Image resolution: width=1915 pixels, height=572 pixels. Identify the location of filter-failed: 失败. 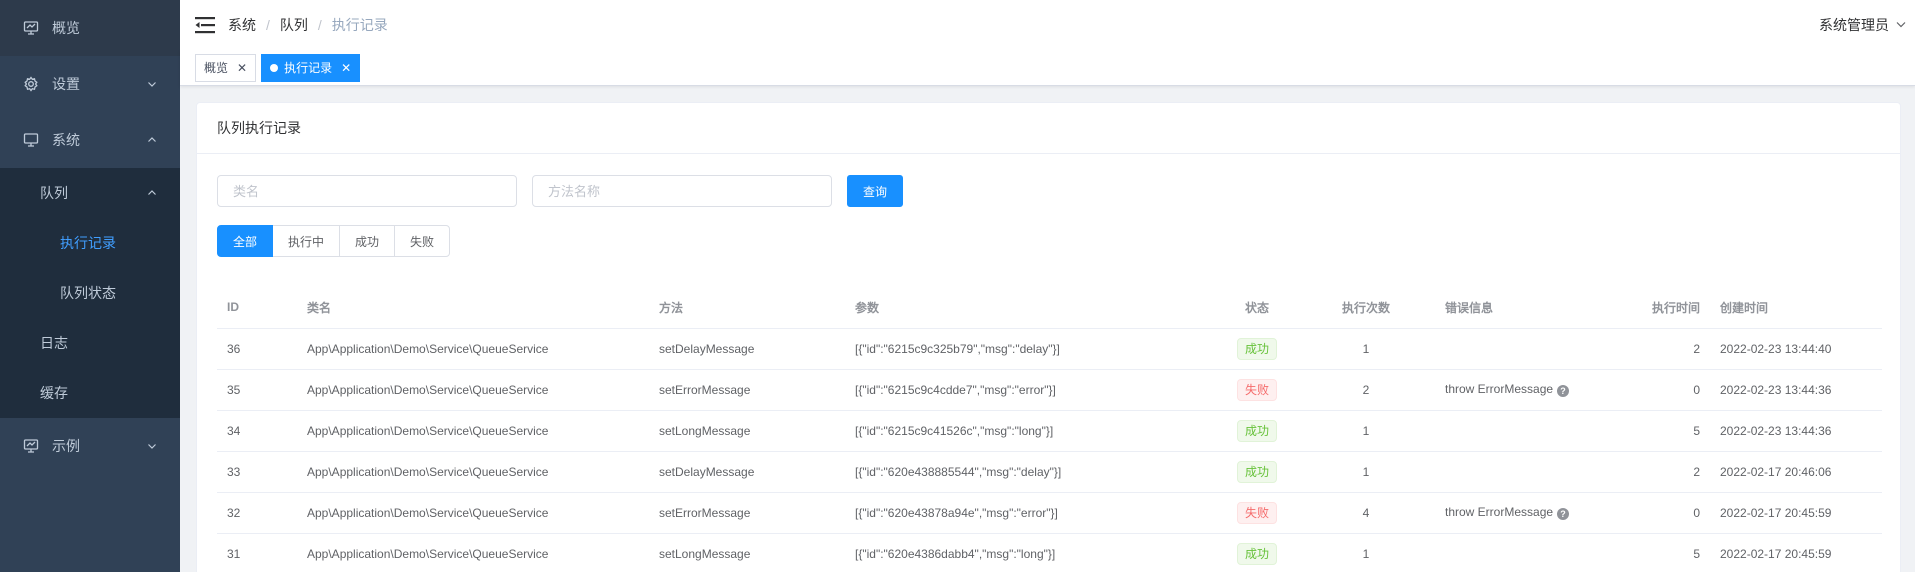
(422, 241).